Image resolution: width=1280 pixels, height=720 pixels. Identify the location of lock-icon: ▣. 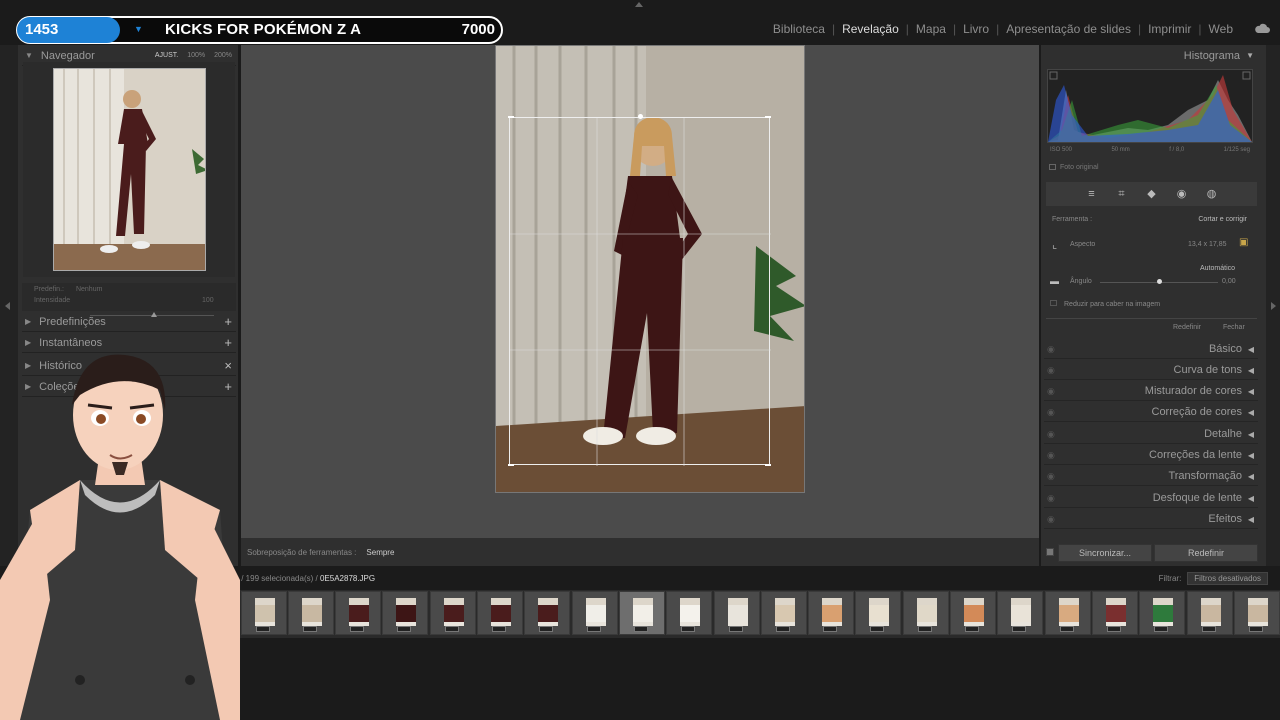
(1243, 242).